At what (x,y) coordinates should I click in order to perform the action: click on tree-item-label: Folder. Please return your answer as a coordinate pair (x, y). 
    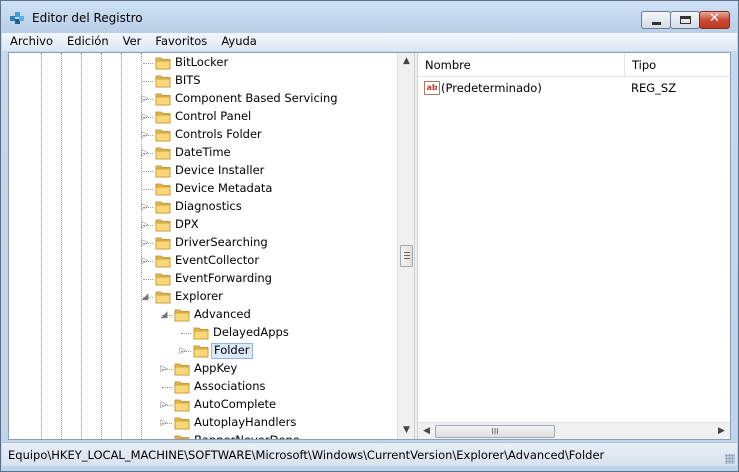
    Looking at the image, I should click on (232, 351).